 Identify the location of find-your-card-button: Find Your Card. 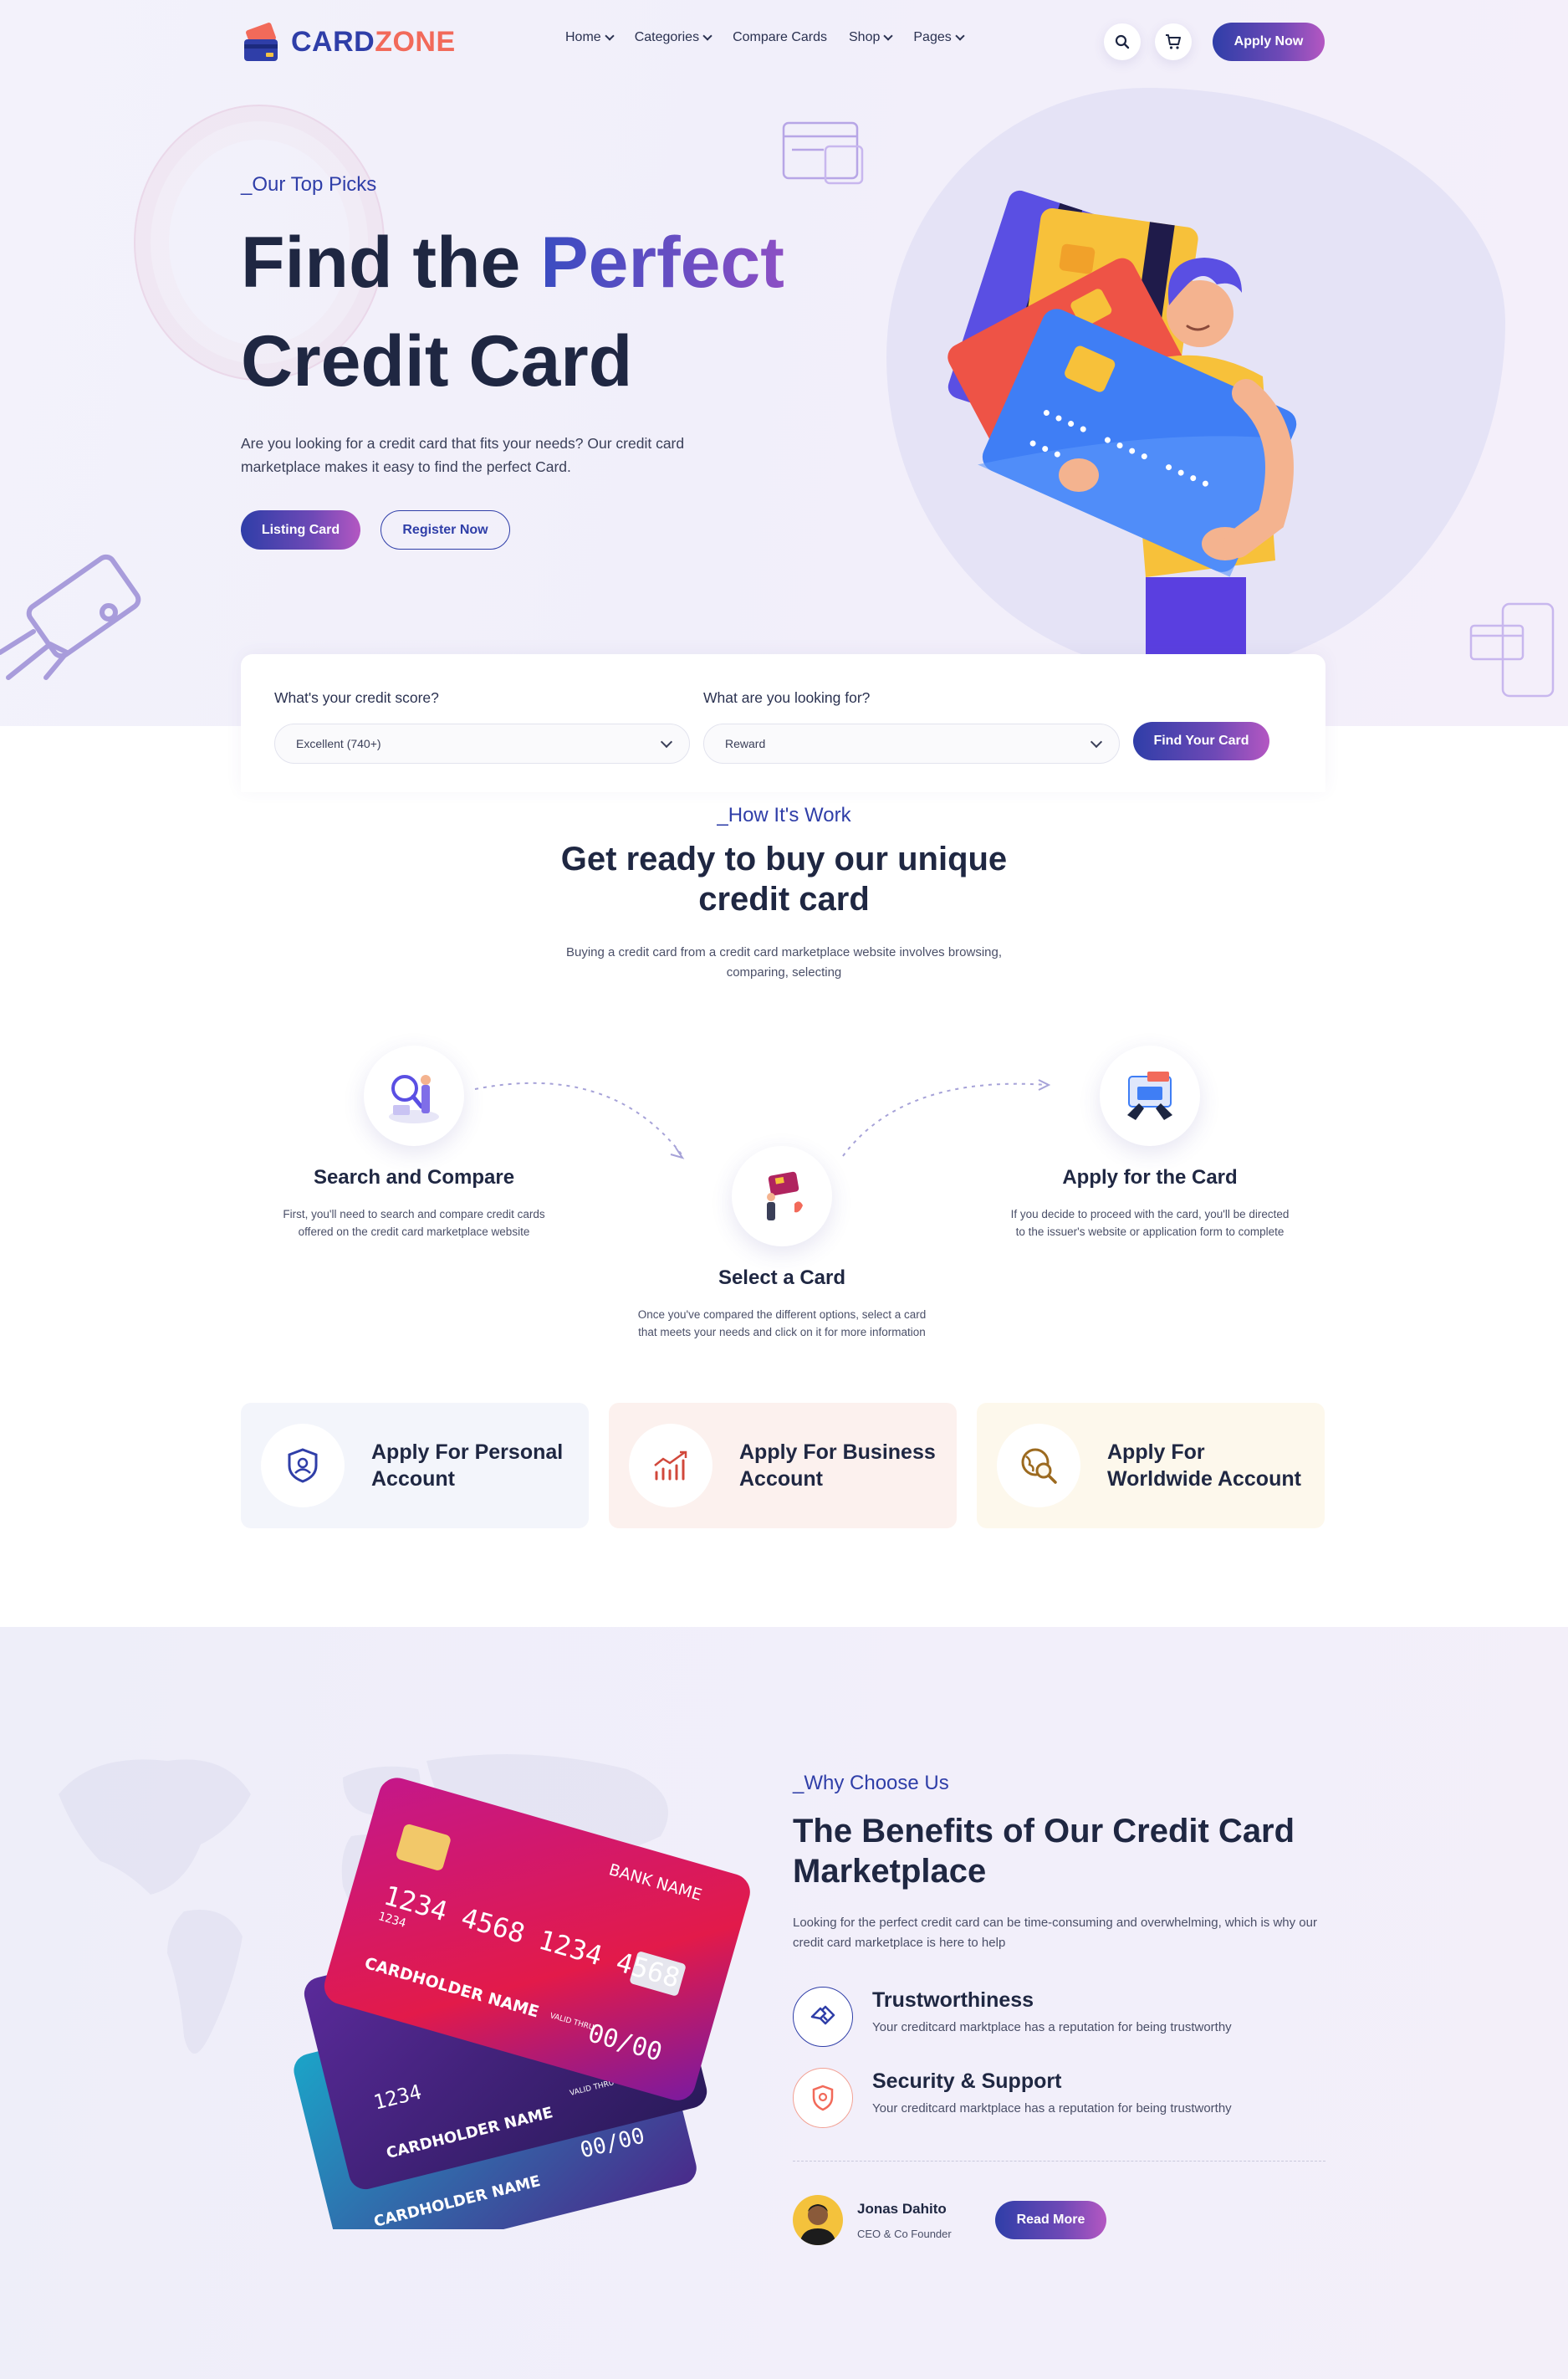
(1201, 741).